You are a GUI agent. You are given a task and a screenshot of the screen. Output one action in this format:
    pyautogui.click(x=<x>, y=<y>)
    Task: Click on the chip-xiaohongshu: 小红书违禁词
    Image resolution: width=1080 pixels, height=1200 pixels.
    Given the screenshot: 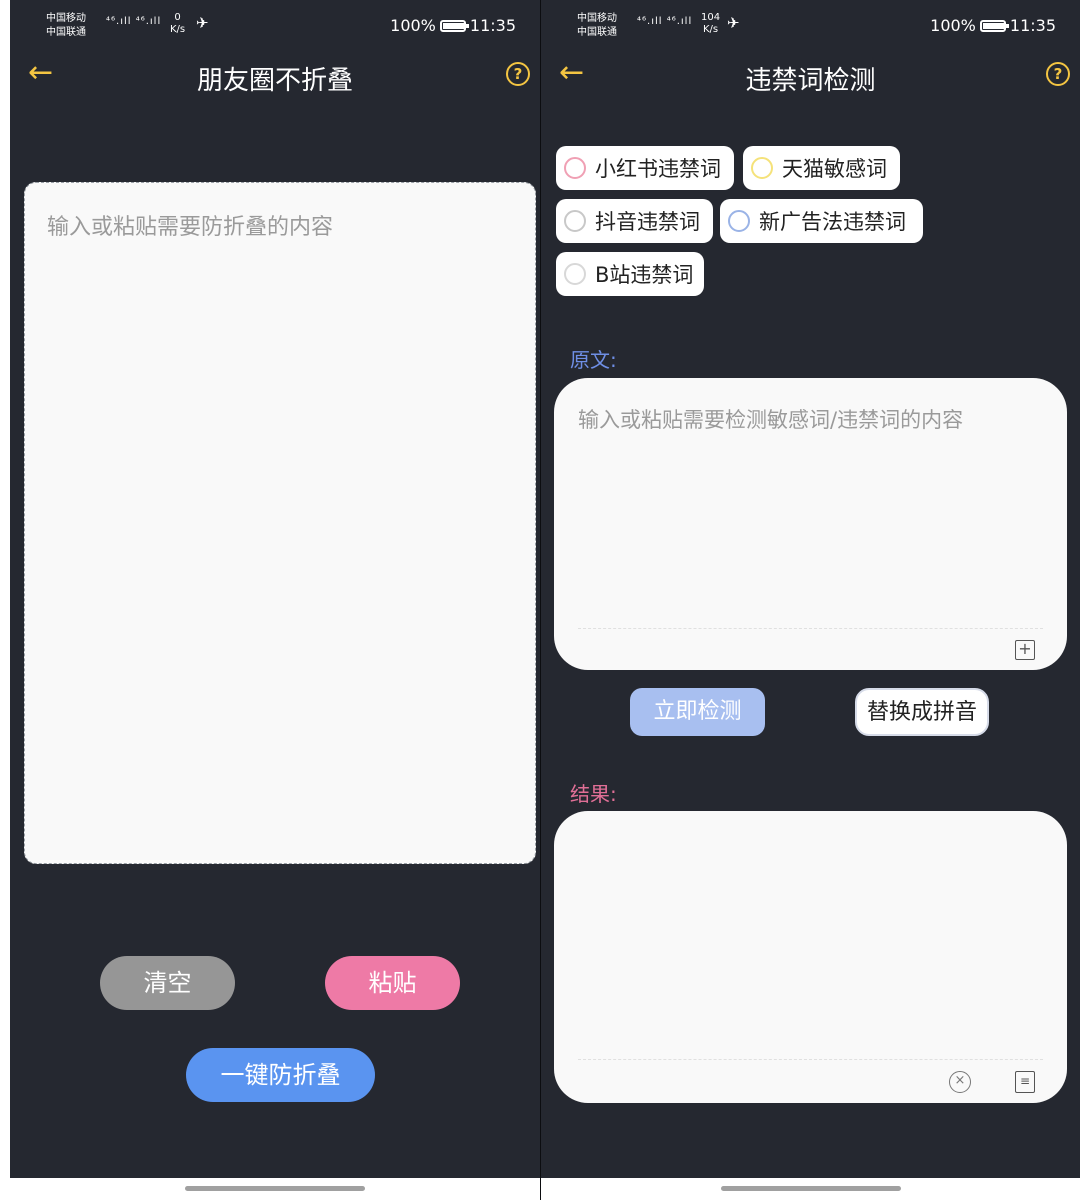 What is the action you would take?
    pyautogui.click(x=645, y=168)
    